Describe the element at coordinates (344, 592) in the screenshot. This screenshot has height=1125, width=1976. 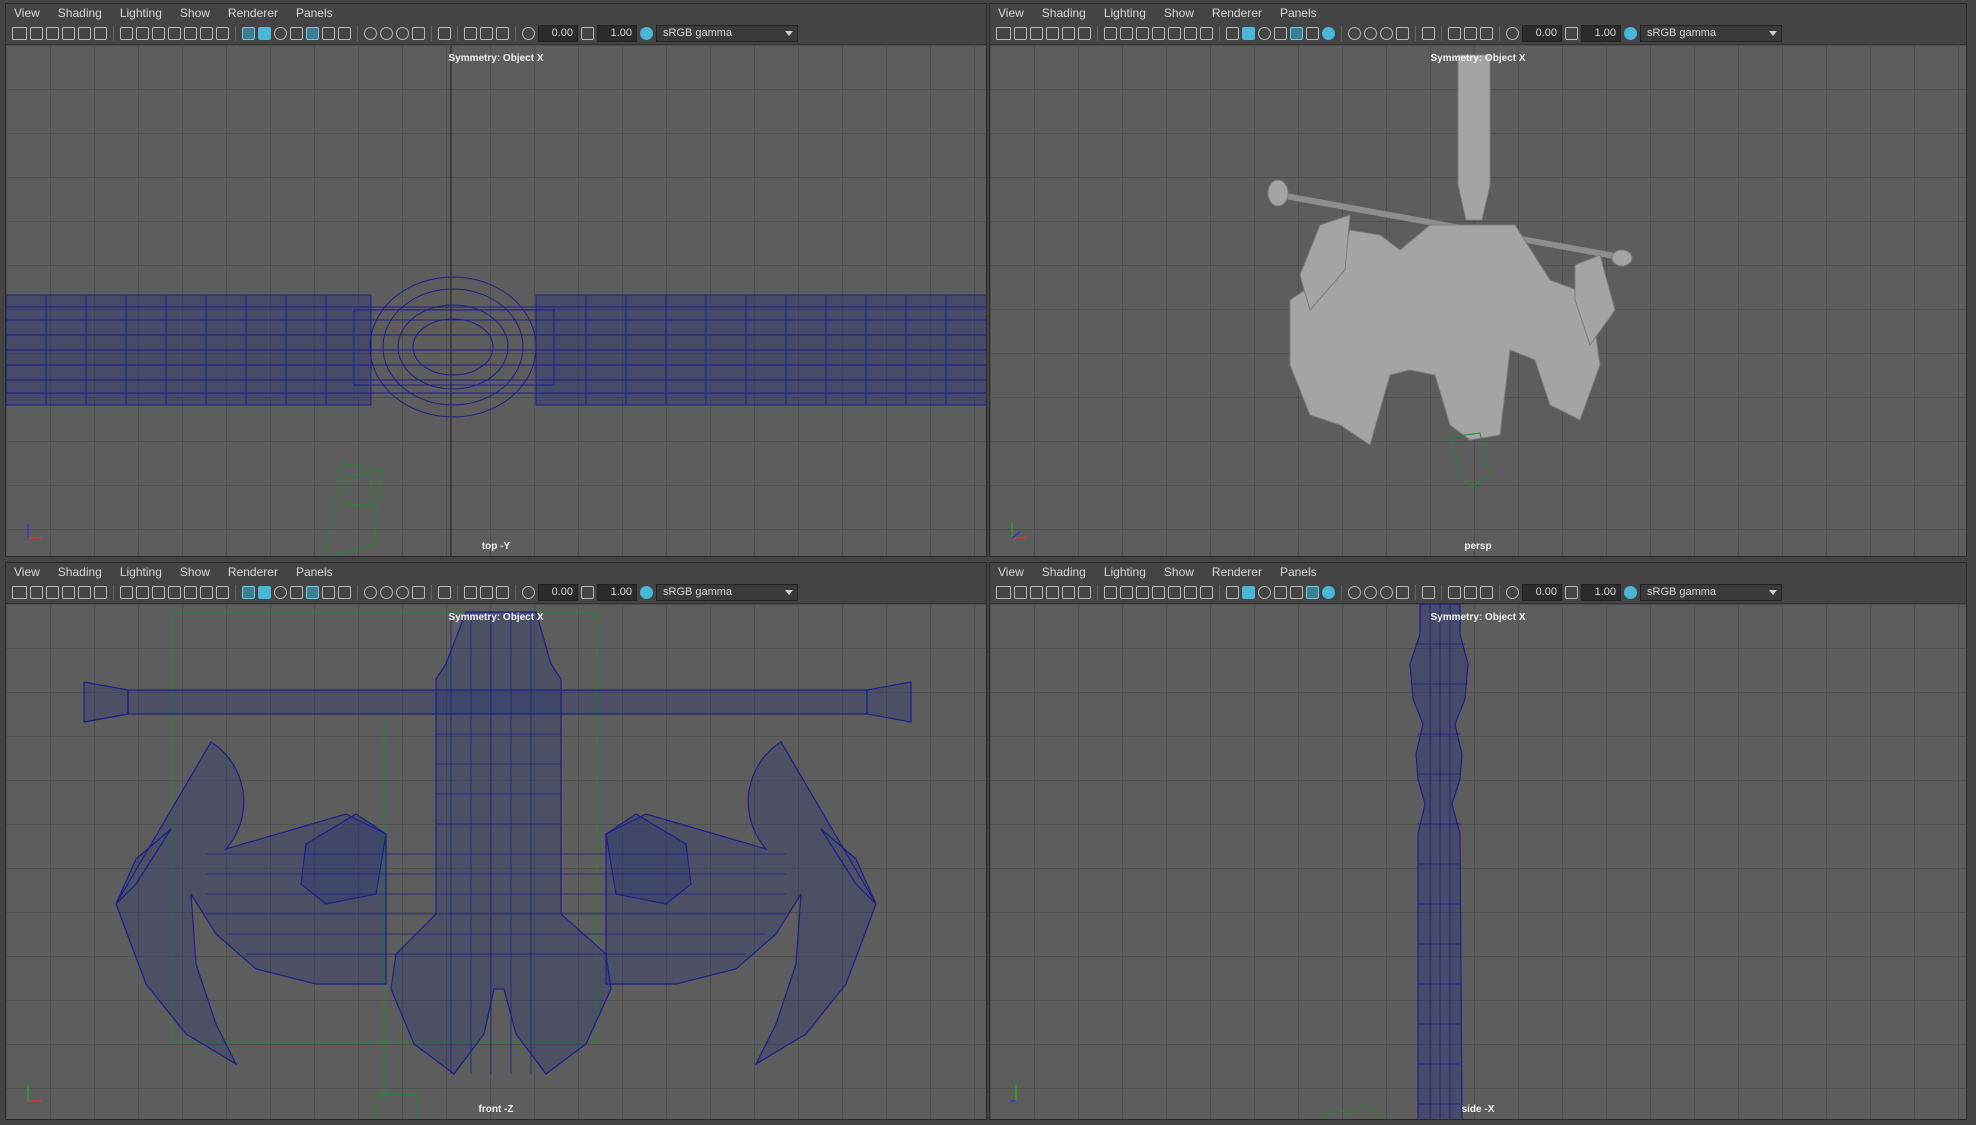
I see `shadows-icon` at that location.